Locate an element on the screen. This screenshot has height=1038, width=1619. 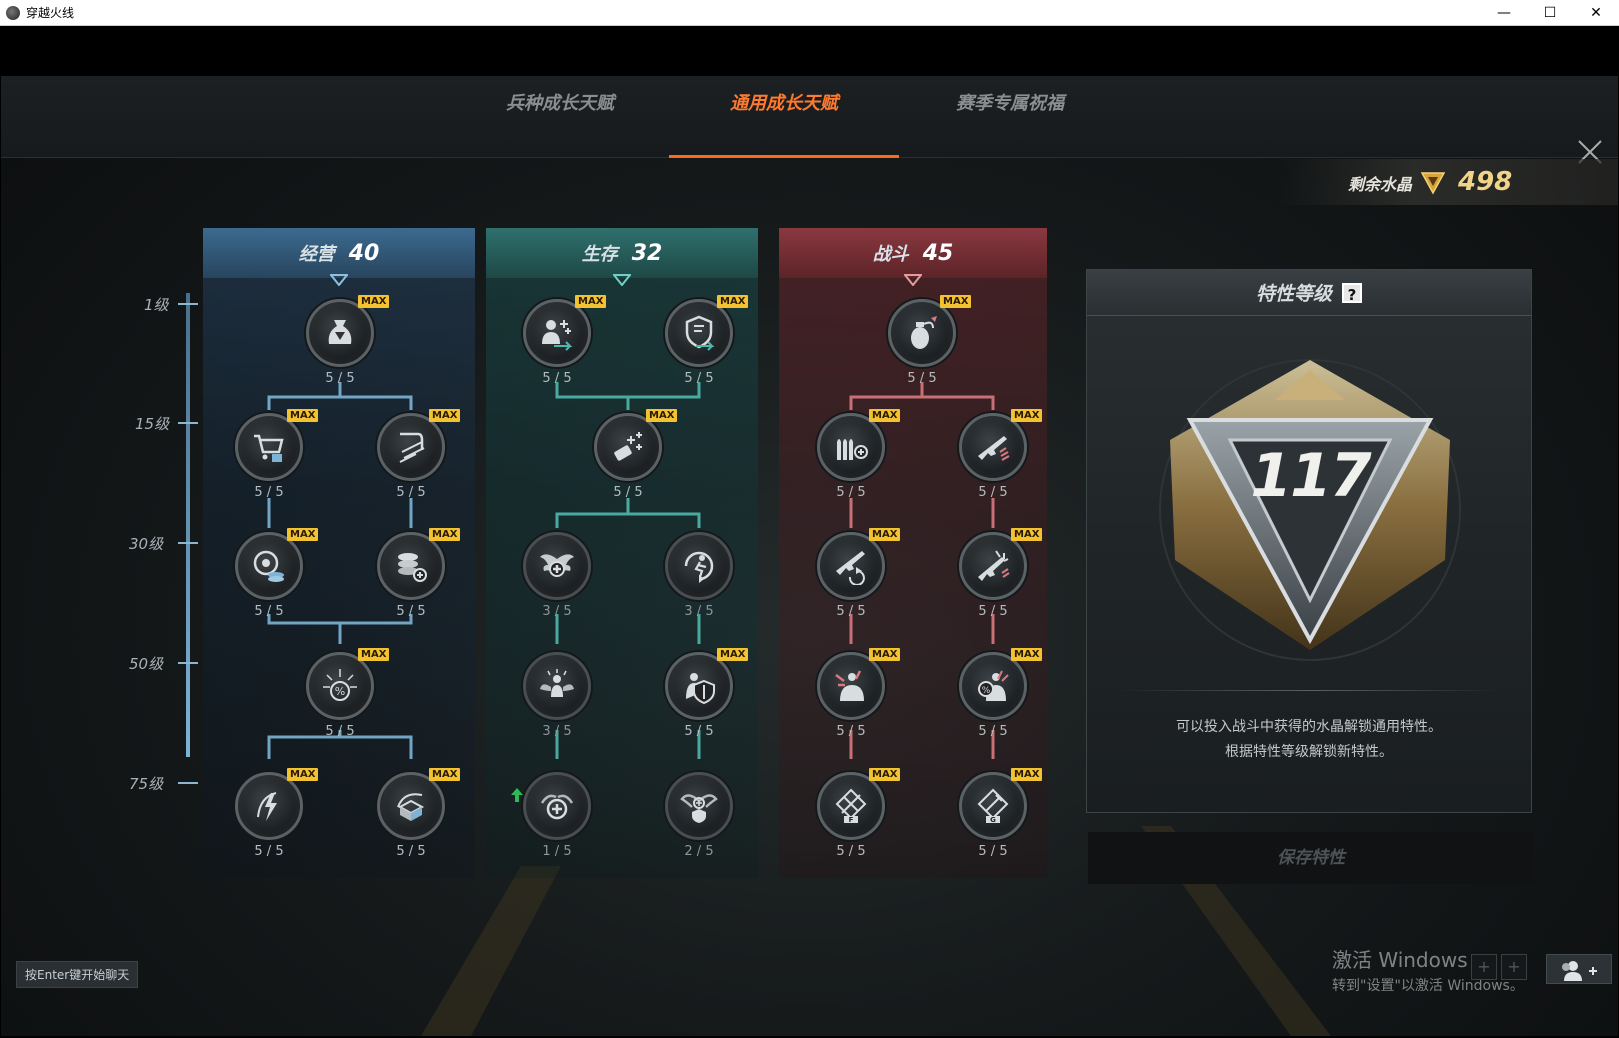
skill-rifle-reload: MAX 5 / 5 is located at coordinates (858, 575).